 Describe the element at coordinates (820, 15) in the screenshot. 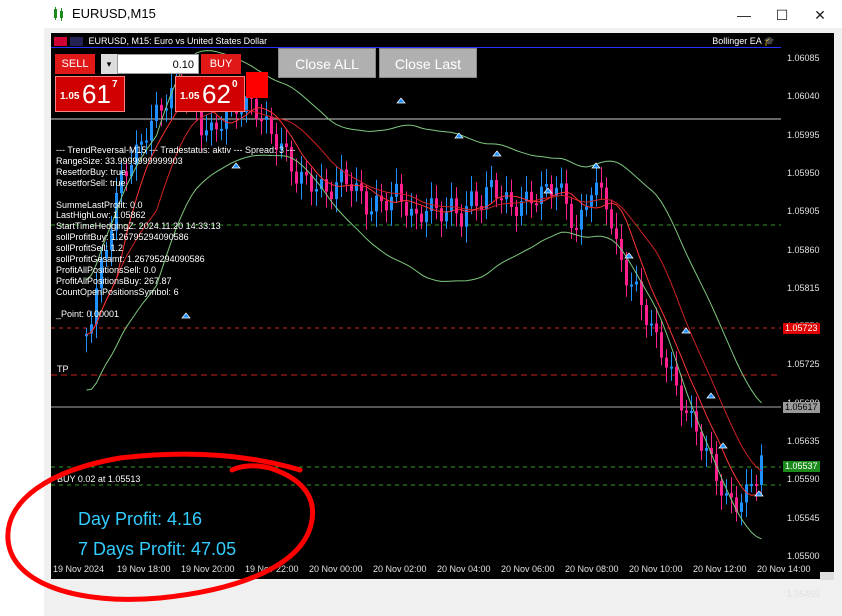

I see `close-window-button: ✕` at that location.